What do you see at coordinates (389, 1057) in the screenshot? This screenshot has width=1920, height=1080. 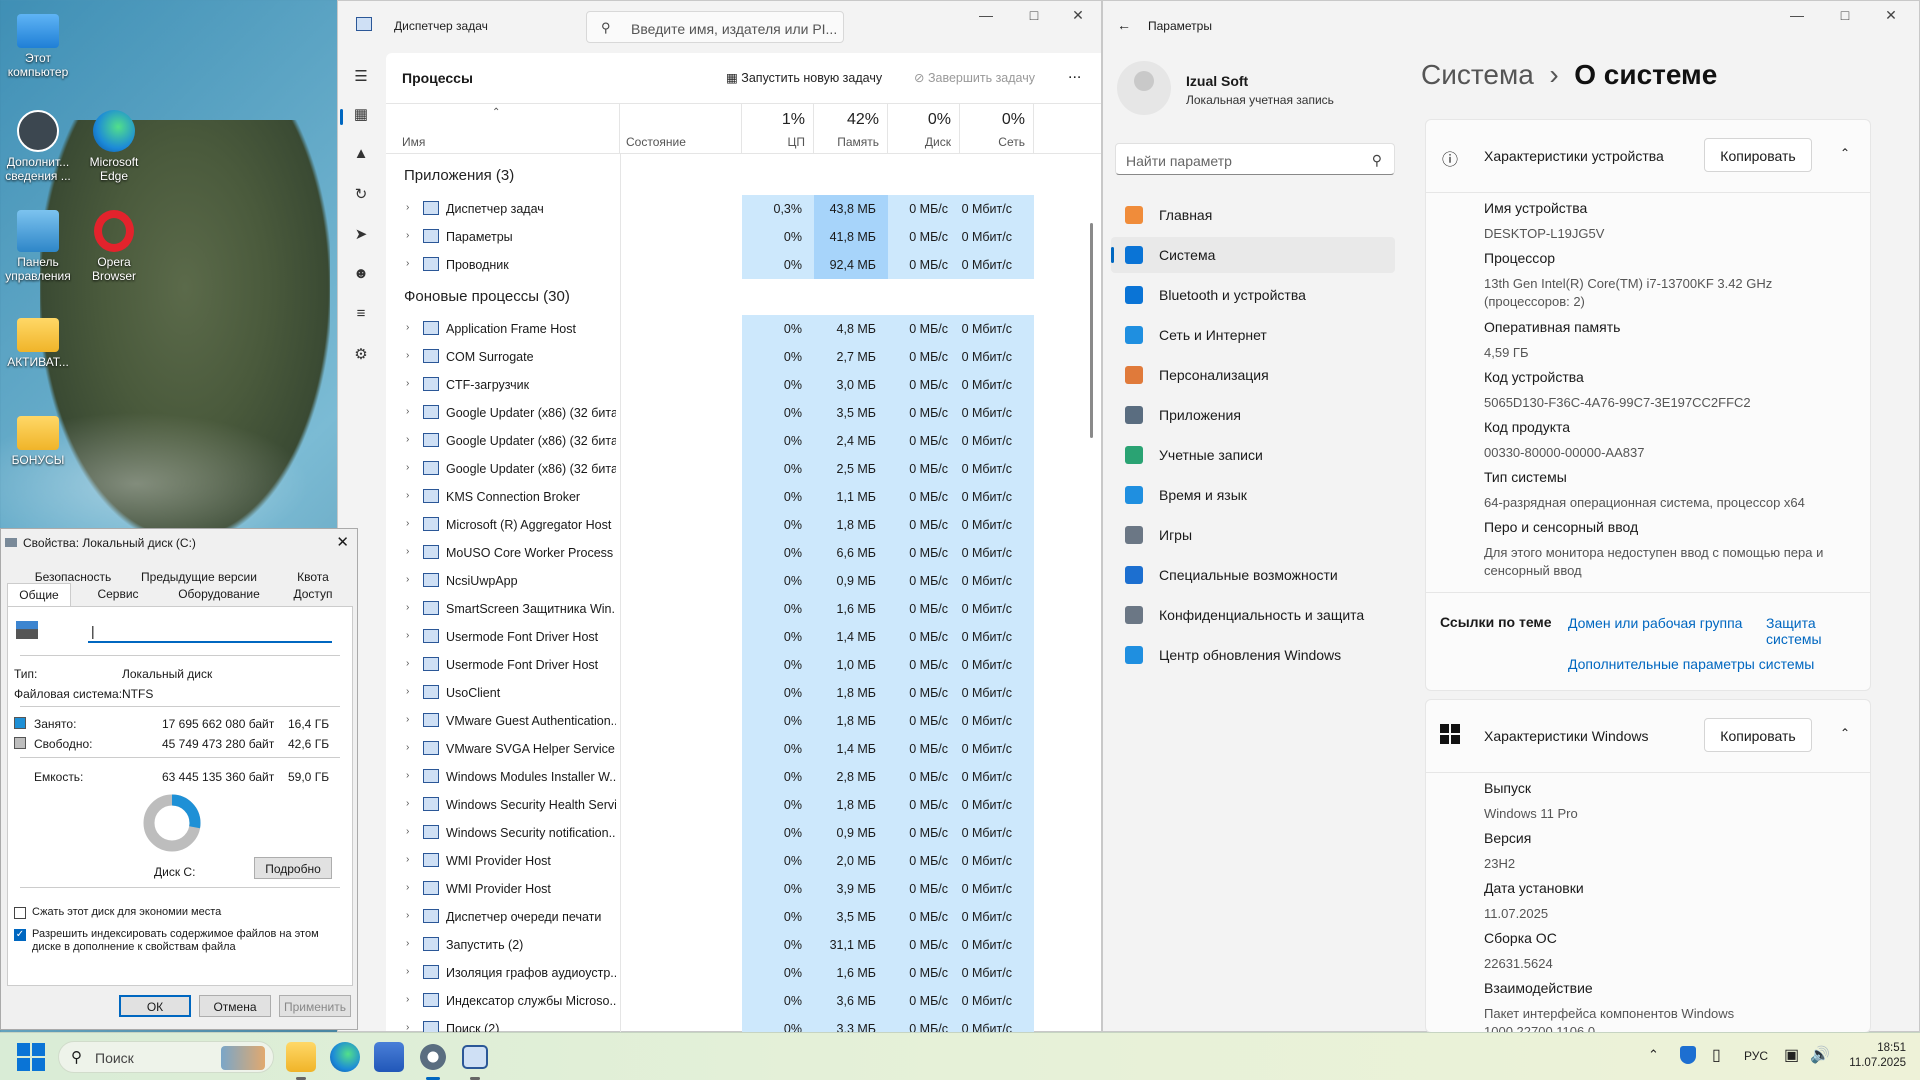 I see `store-icon` at bounding box center [389, 1057].